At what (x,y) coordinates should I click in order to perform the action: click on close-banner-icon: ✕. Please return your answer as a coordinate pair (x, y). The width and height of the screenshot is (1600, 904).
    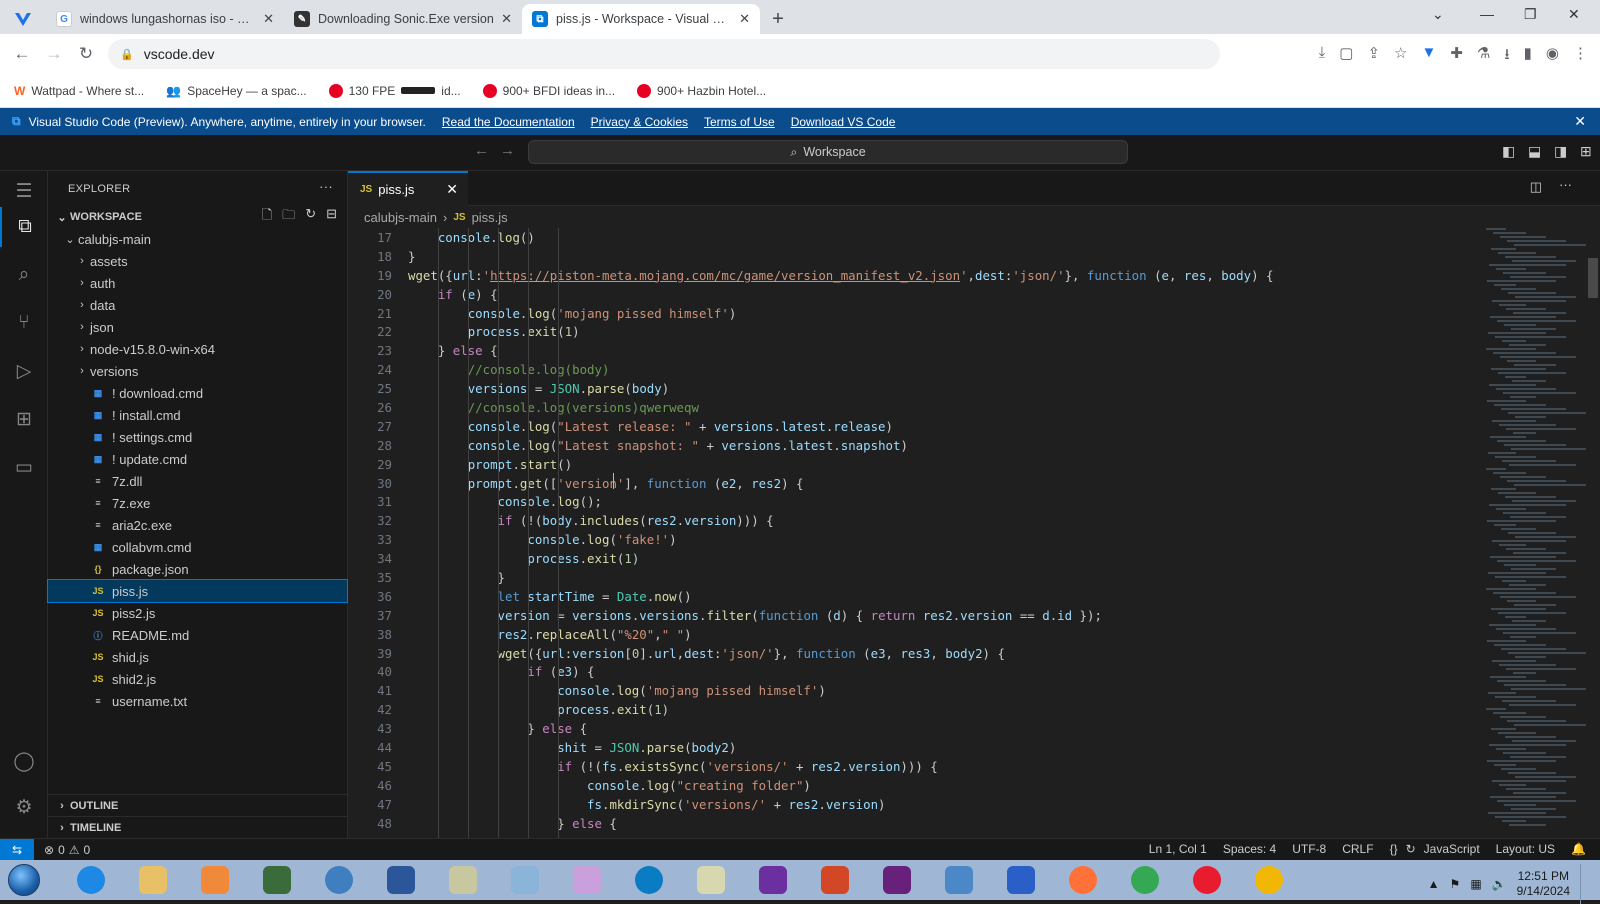
    Looking at the image, I should click on (1580, 121).